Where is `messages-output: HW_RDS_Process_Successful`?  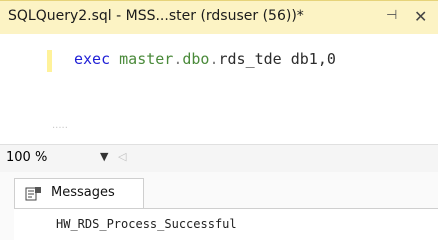
messages-output: HW_RDS_Process_Successful is located at coordinates (226, 224).